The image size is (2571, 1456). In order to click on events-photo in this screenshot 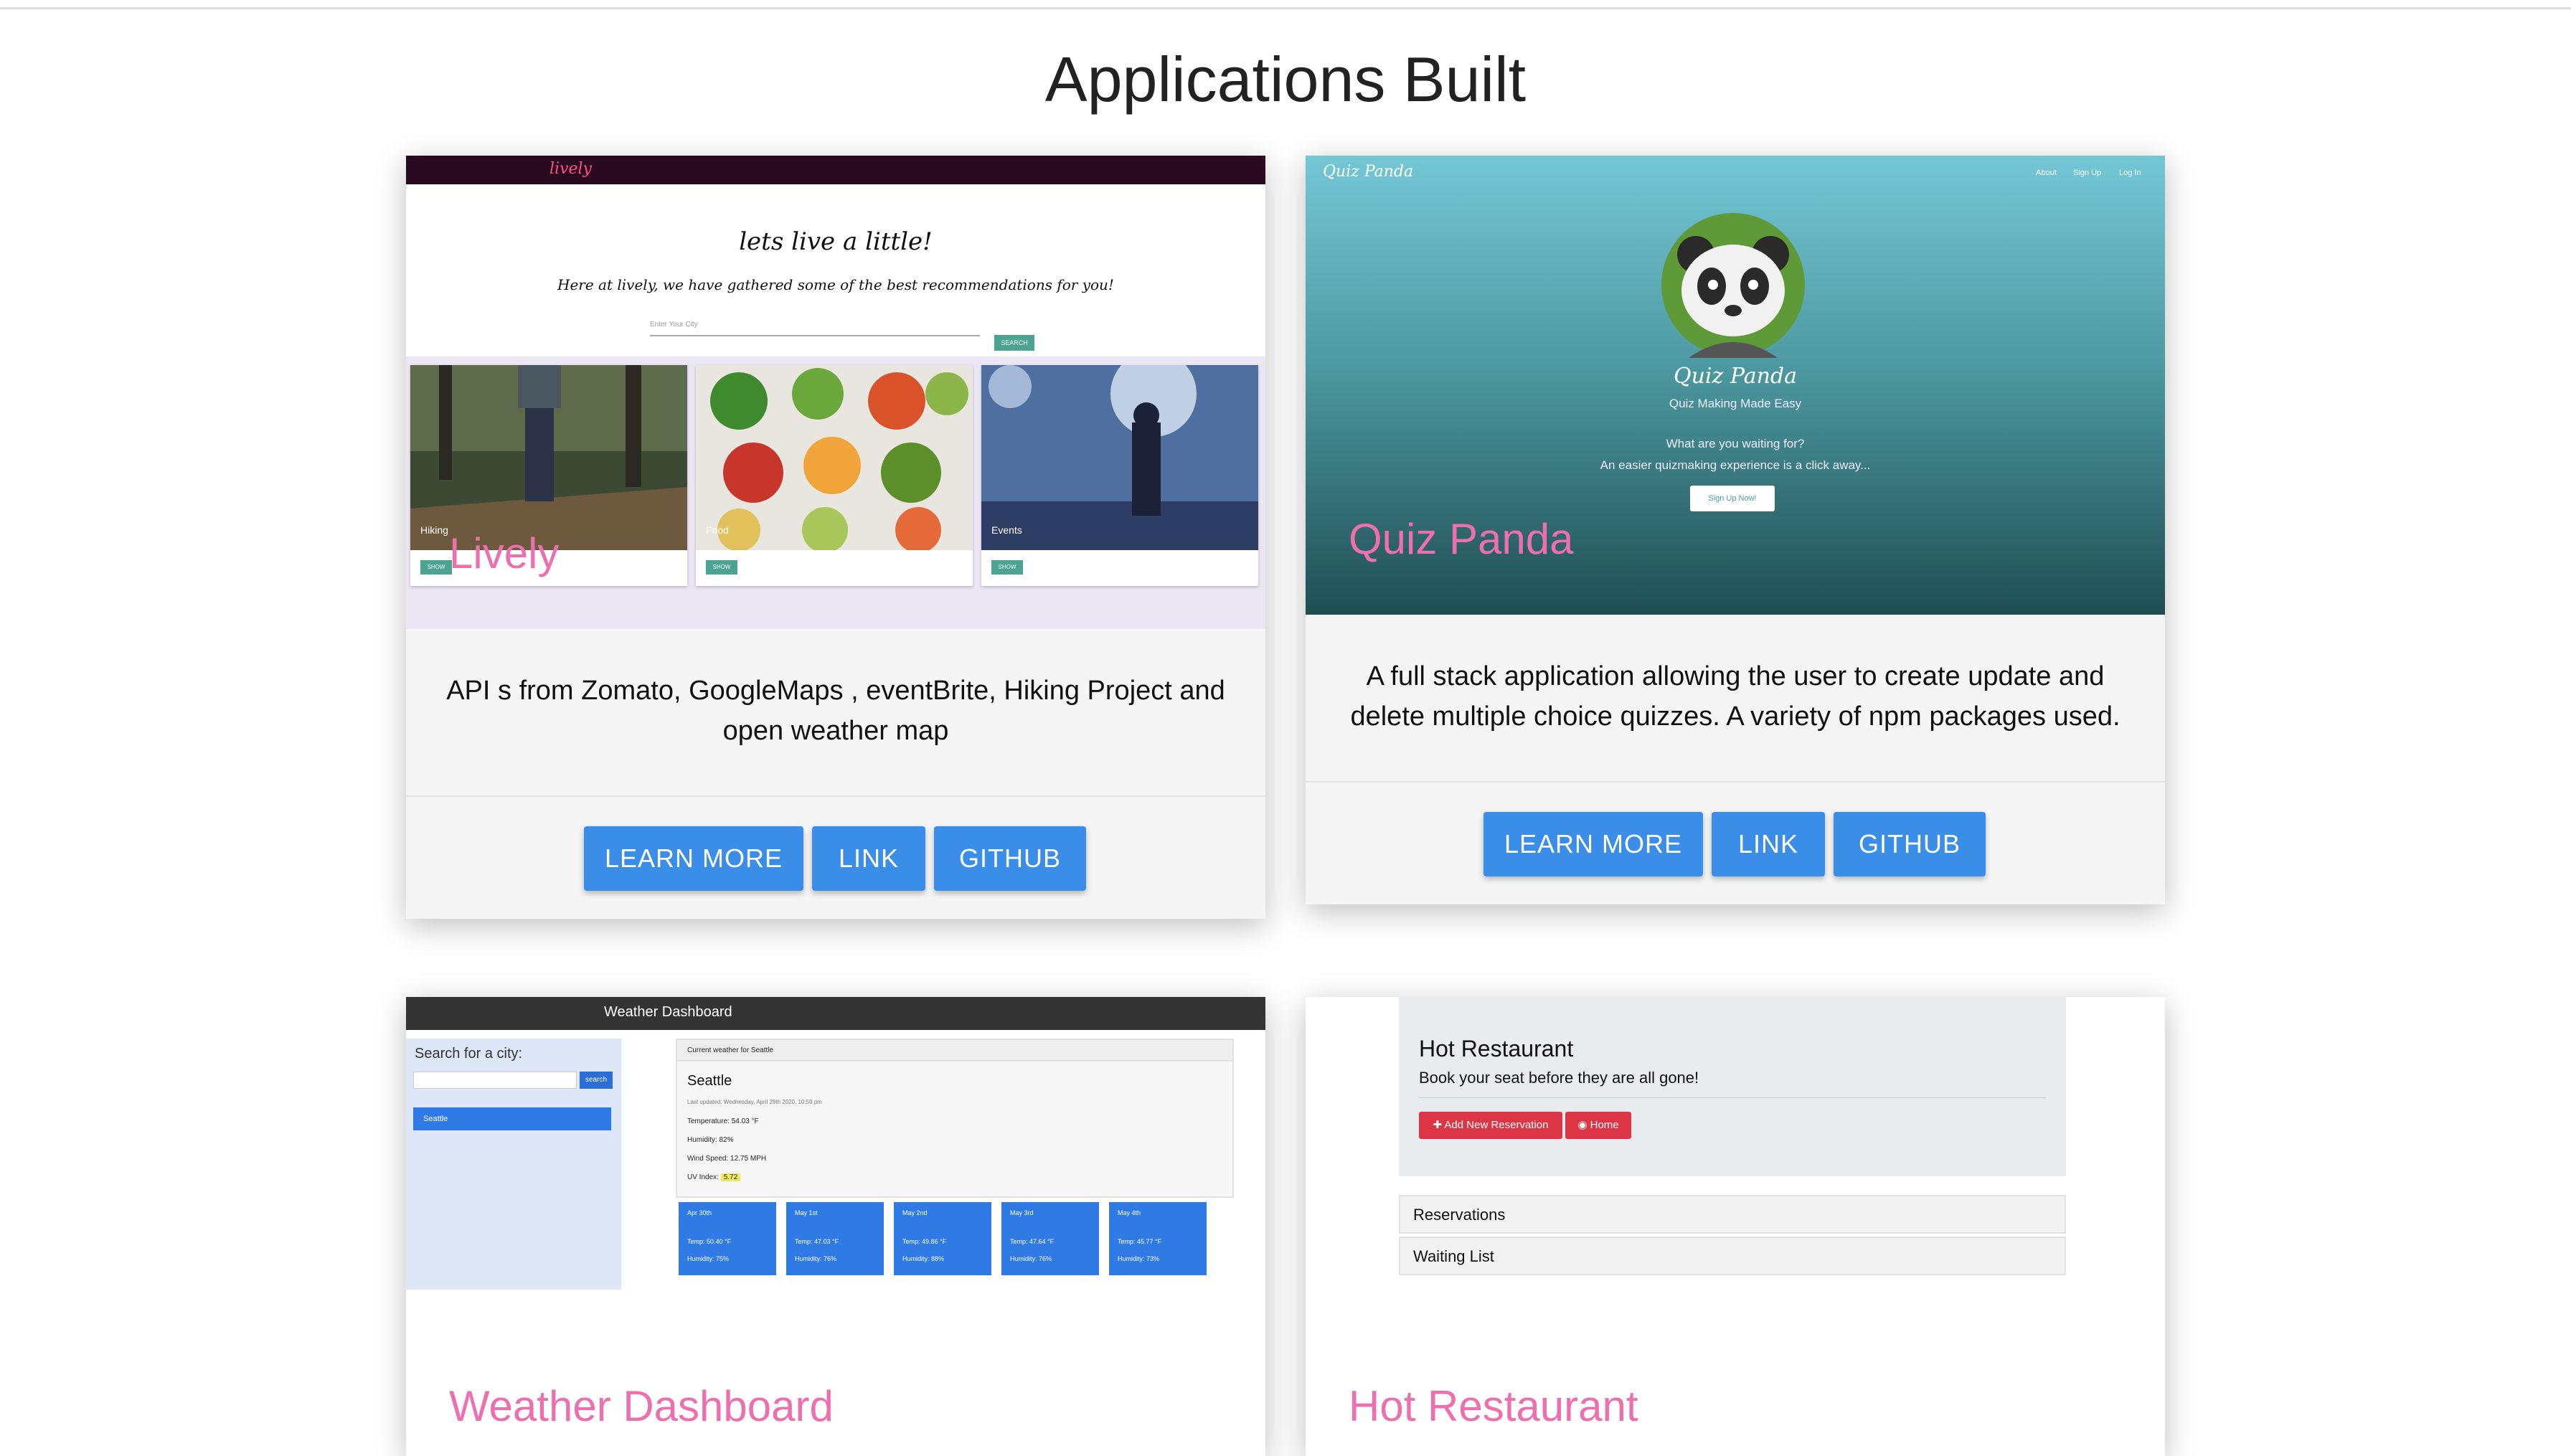, I will do `click(1119, 457)`.